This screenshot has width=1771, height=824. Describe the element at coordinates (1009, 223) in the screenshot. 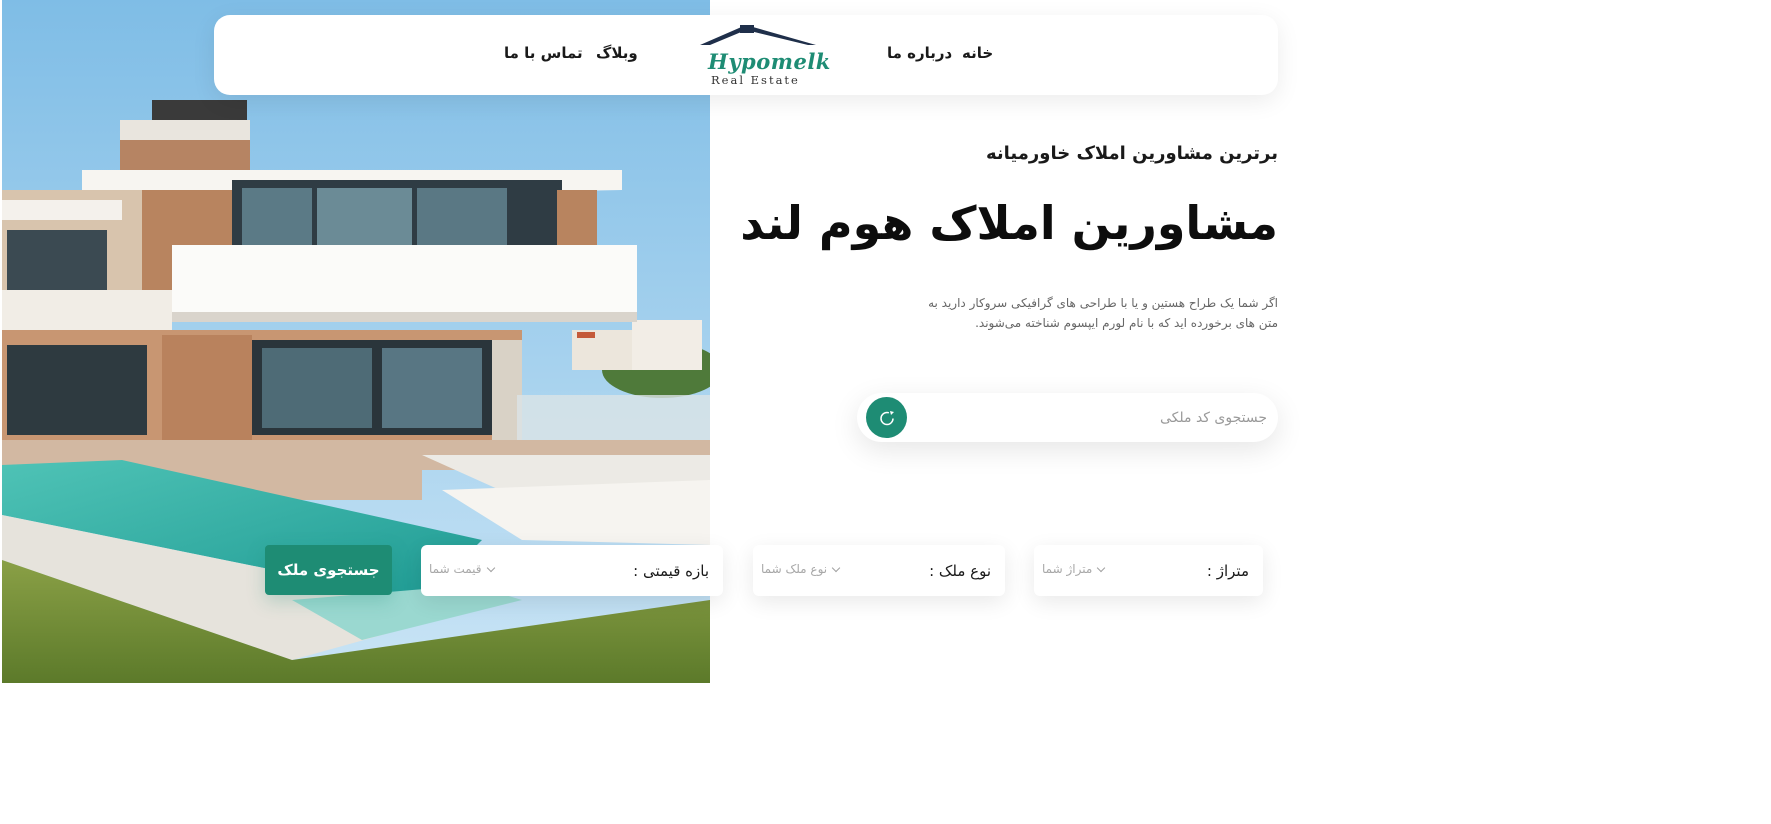

I see `hero-headline: مشاورین املاک هوم لند` at that location.